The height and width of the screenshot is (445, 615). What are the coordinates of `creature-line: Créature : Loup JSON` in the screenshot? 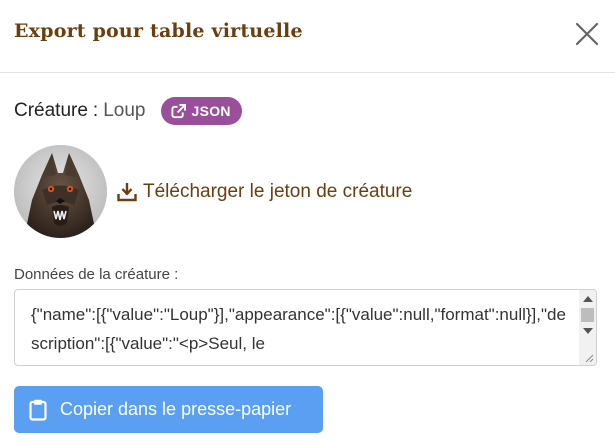 It's located at (128, 111).